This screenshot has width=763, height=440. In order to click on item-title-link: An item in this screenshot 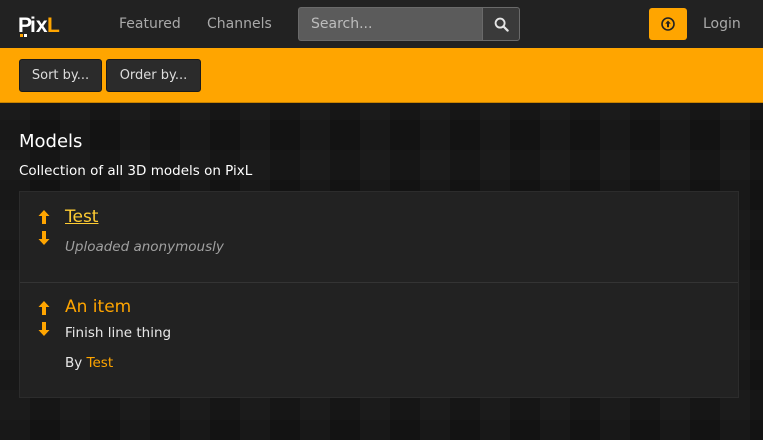, I will do `click(98, 307)`.